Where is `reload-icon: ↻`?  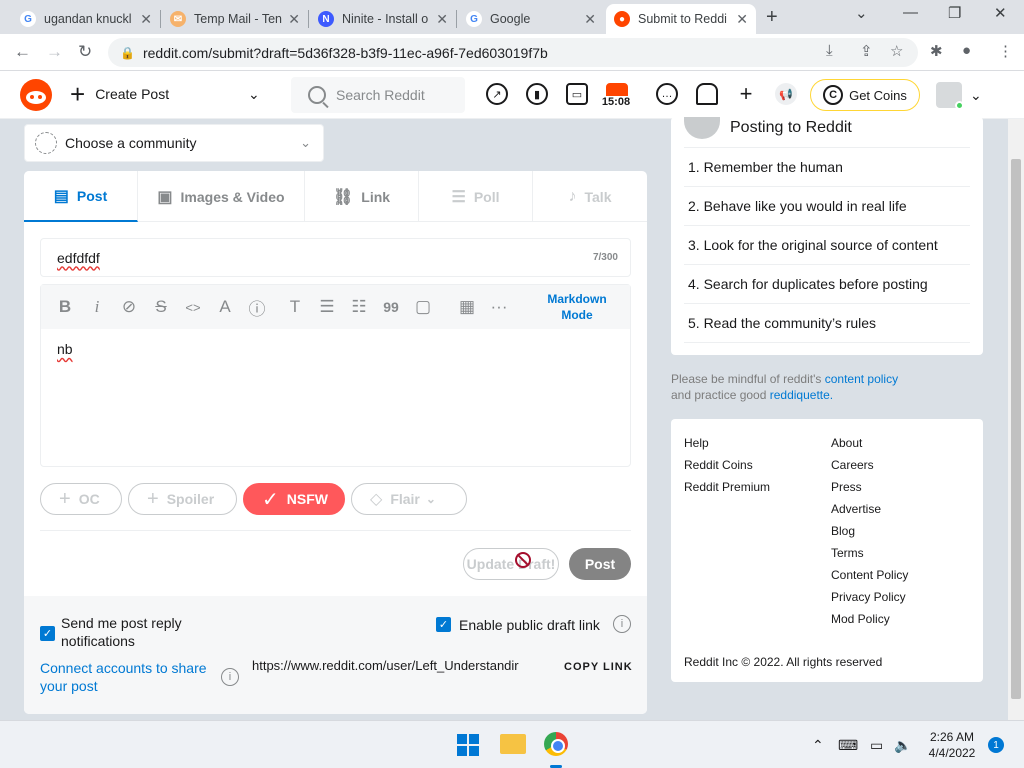 reload-icon: ↻ is located at coordinates (85, 52).